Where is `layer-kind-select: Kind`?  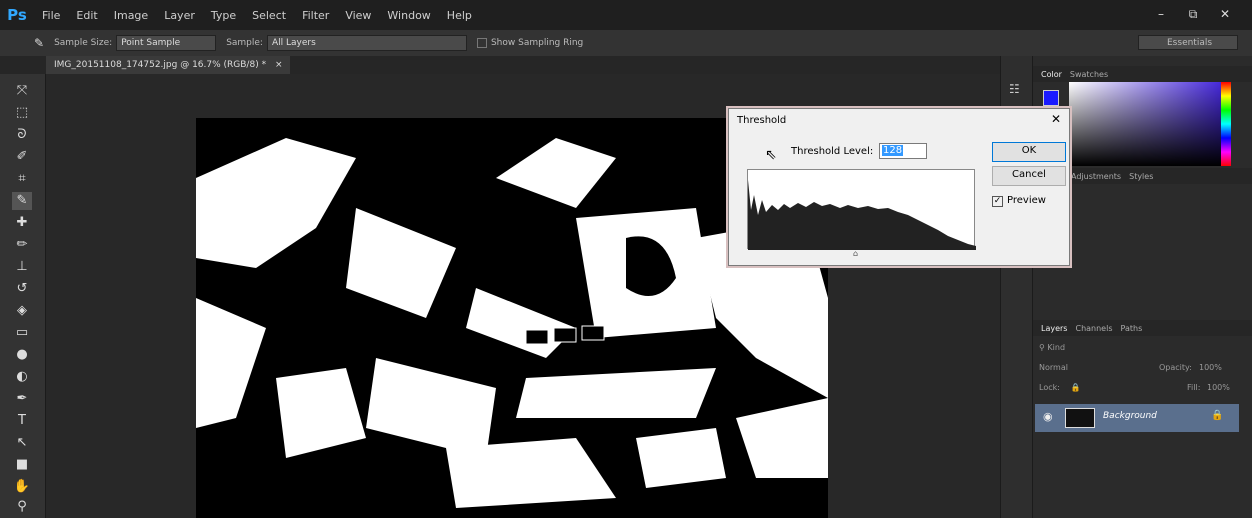 layer-kind-select: Kind is located at coordinates (1056, 347).